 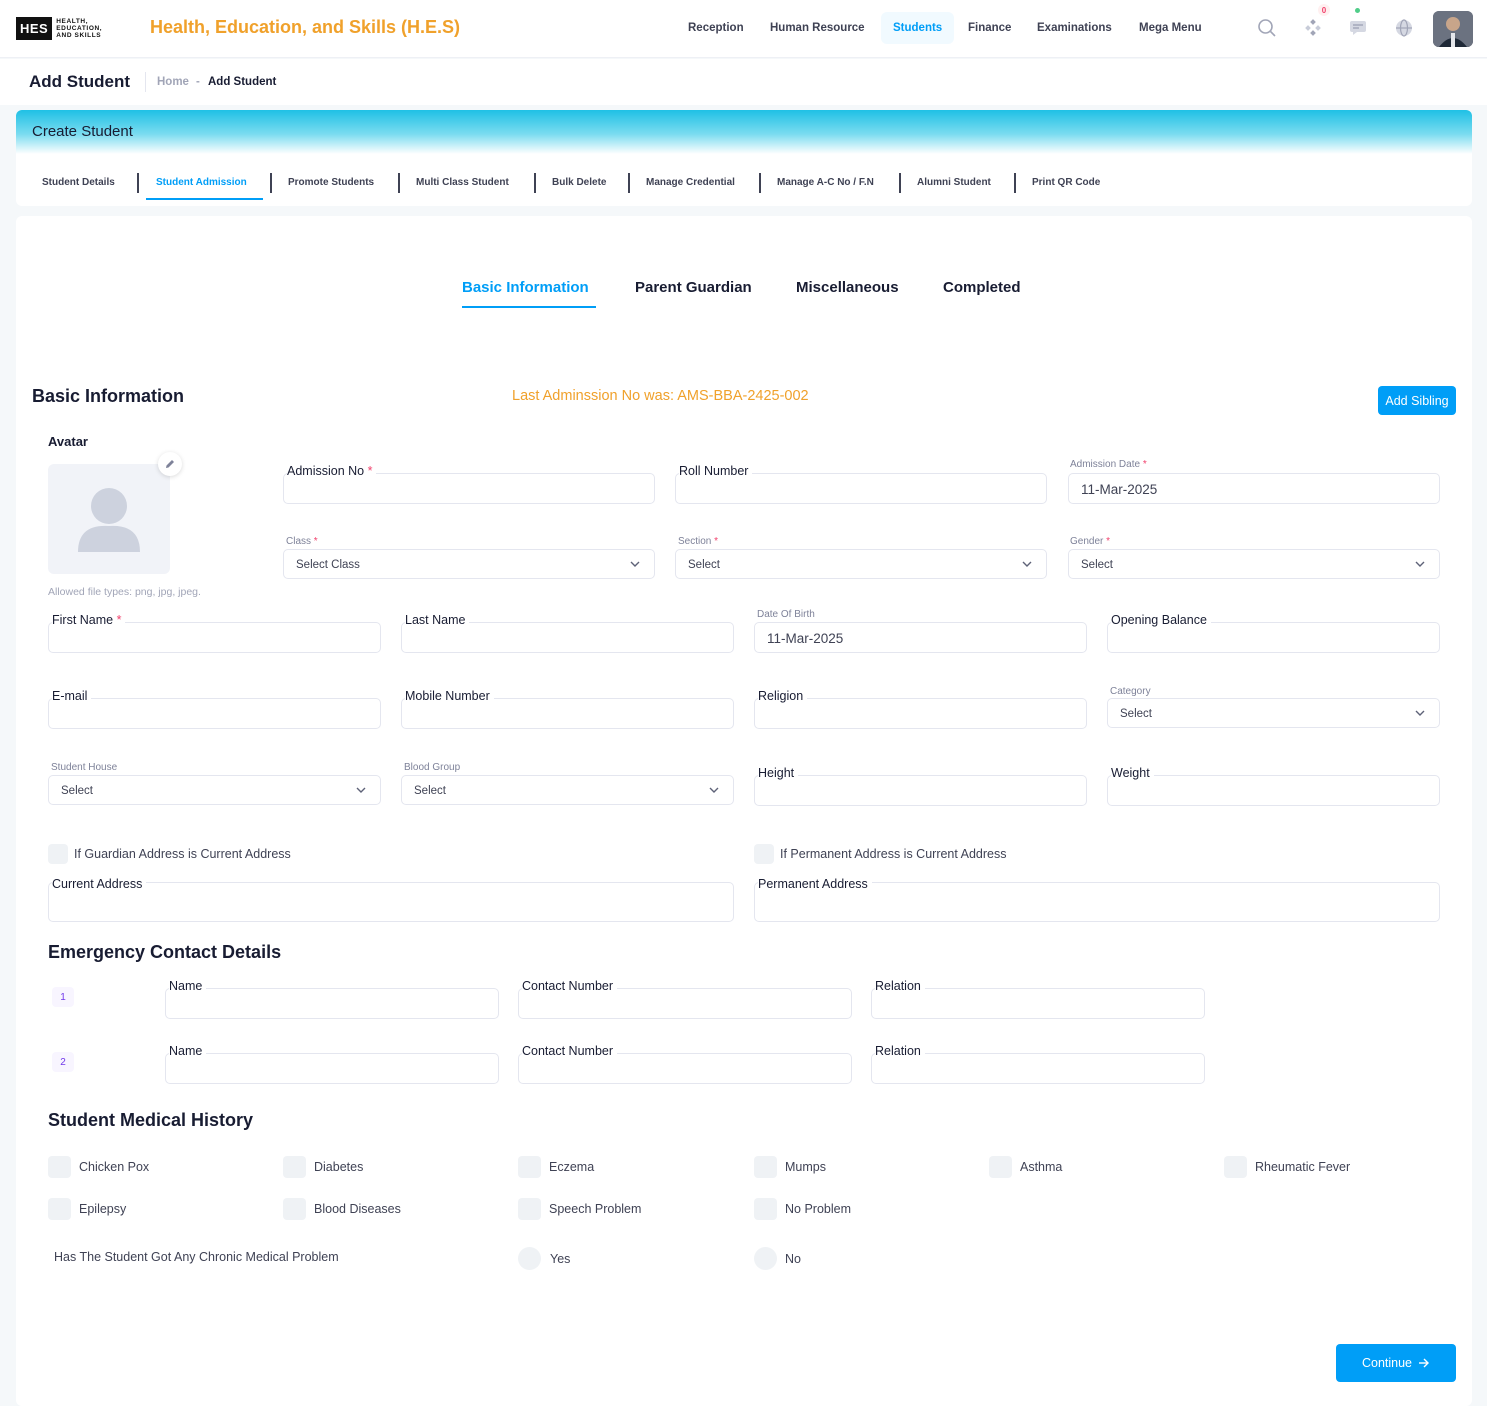 I want to click on current-address-label: Current Address, so click(x=99, y=884).